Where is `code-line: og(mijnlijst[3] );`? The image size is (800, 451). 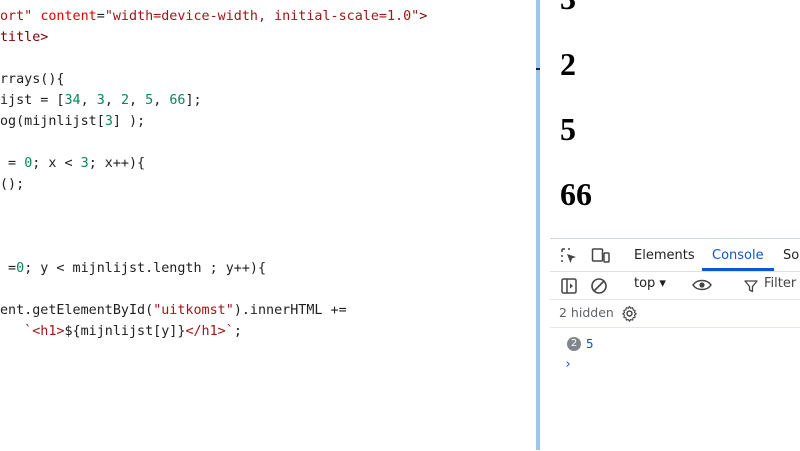 code-line: og(mijnlijst[3] ); is located at coordinates (72, 122).